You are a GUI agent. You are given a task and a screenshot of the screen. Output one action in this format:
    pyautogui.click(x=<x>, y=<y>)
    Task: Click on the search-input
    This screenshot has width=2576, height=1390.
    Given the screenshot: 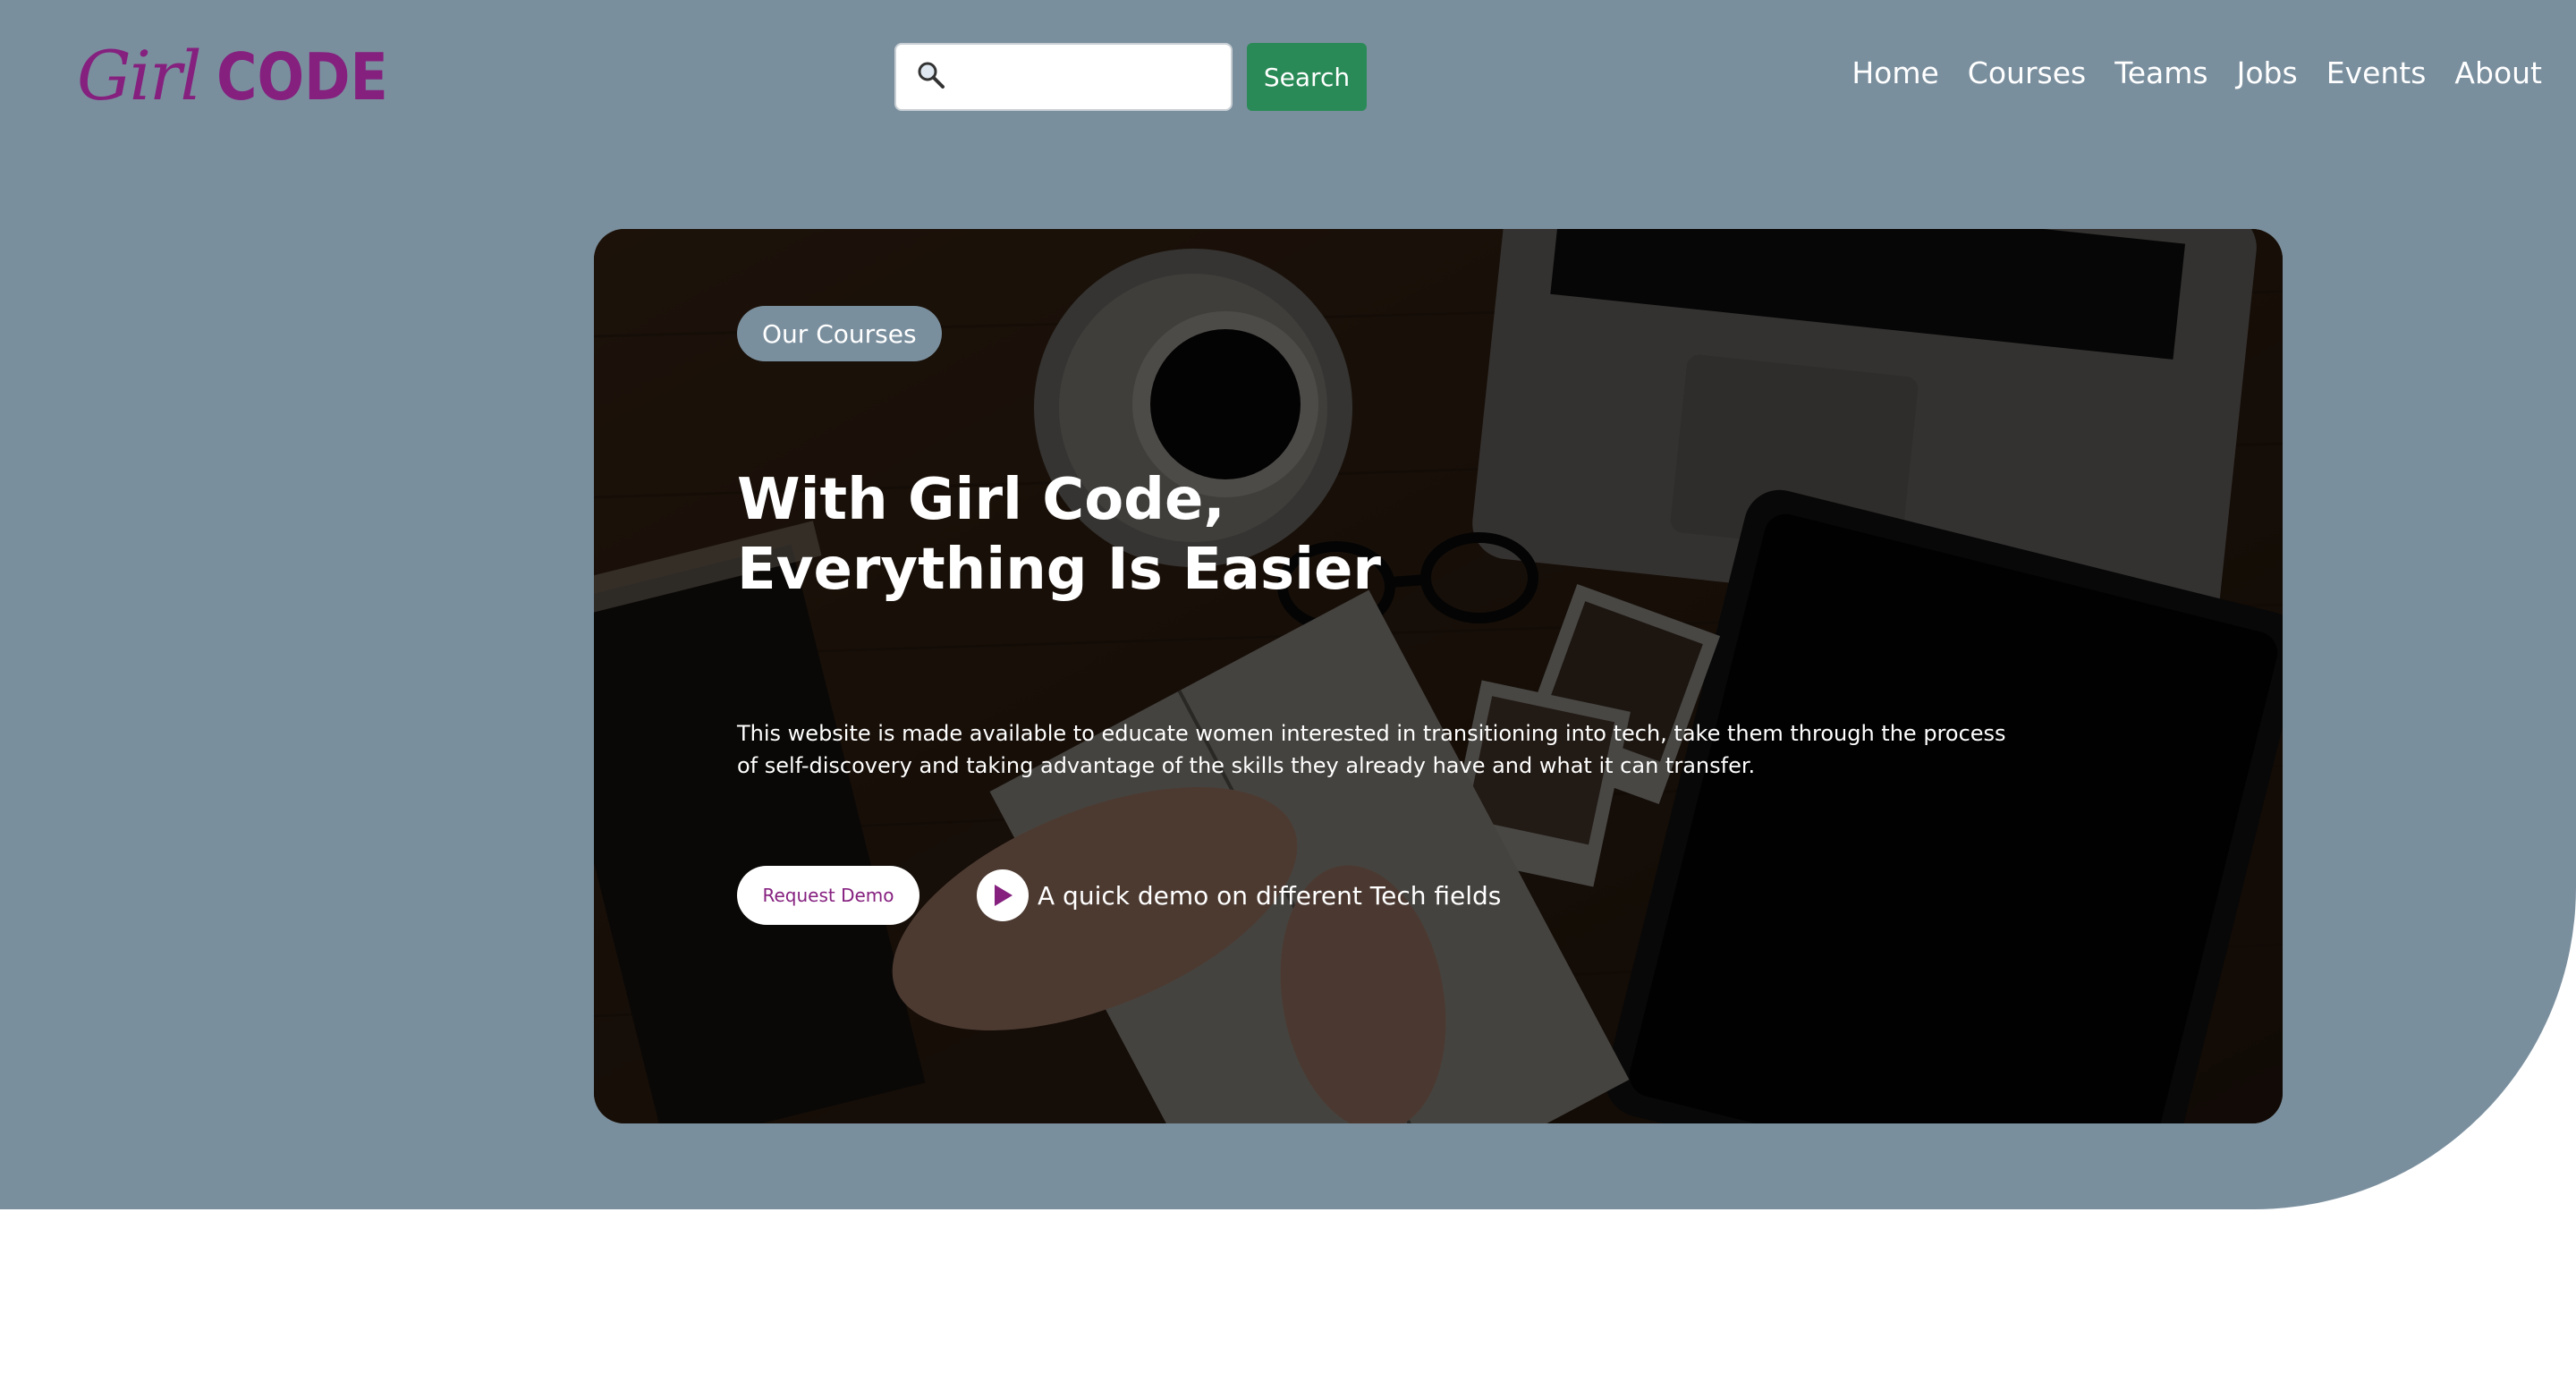 What is the action you would take?
    pyautogui.click(x=1095, y=77)
    